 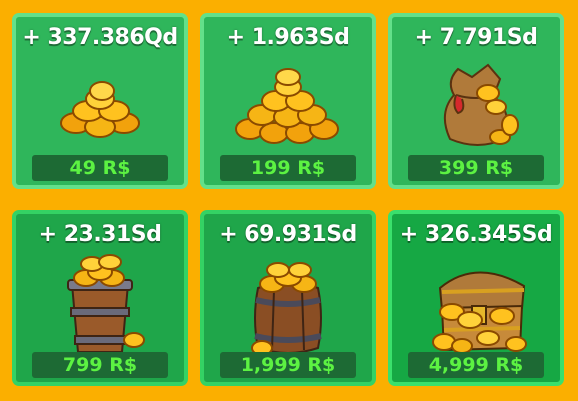 What do you see at coordinates (100, 37) in the screenshot?
I see `pack-amount: + 337.386Qd` at bounding box center [100, 37].